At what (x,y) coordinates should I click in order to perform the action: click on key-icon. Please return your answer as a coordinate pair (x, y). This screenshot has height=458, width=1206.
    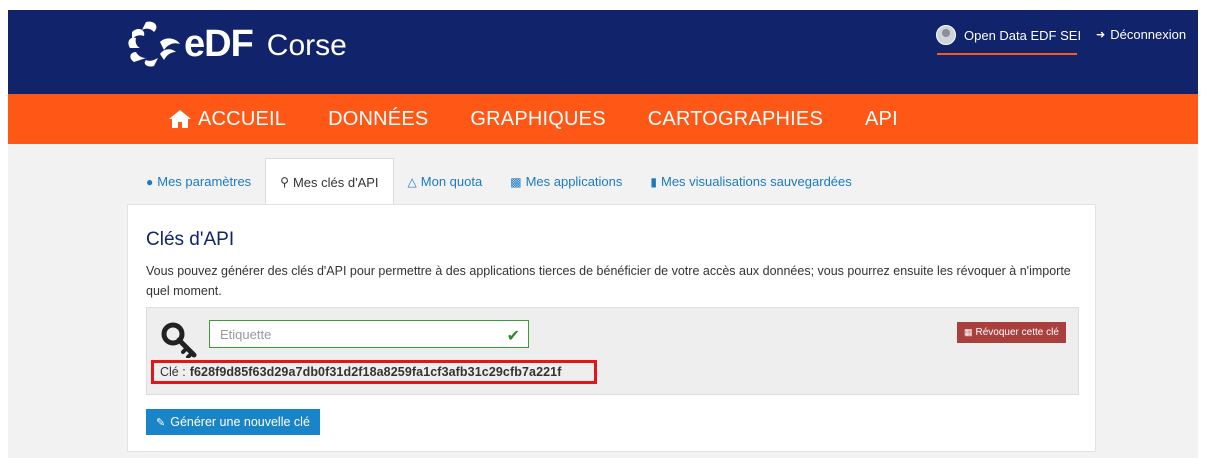
    Looking at the image, I should click on (179, 340).